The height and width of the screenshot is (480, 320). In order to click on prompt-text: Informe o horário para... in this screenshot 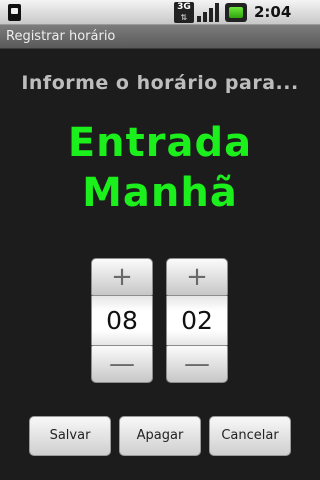, I will do `click(160, 83)`.